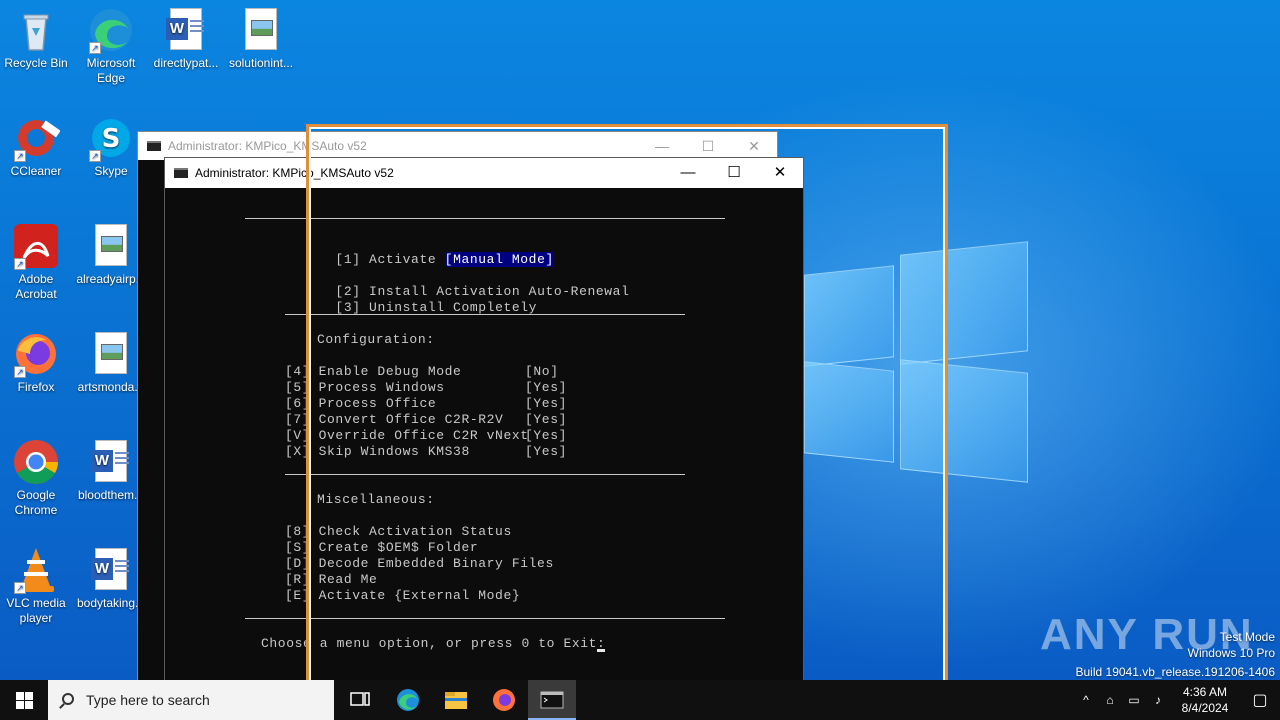  Describe the element at coordinates (36, 286) in the screenshot. I see `desktop-icon-label: Adobe Acrobat` at that location.